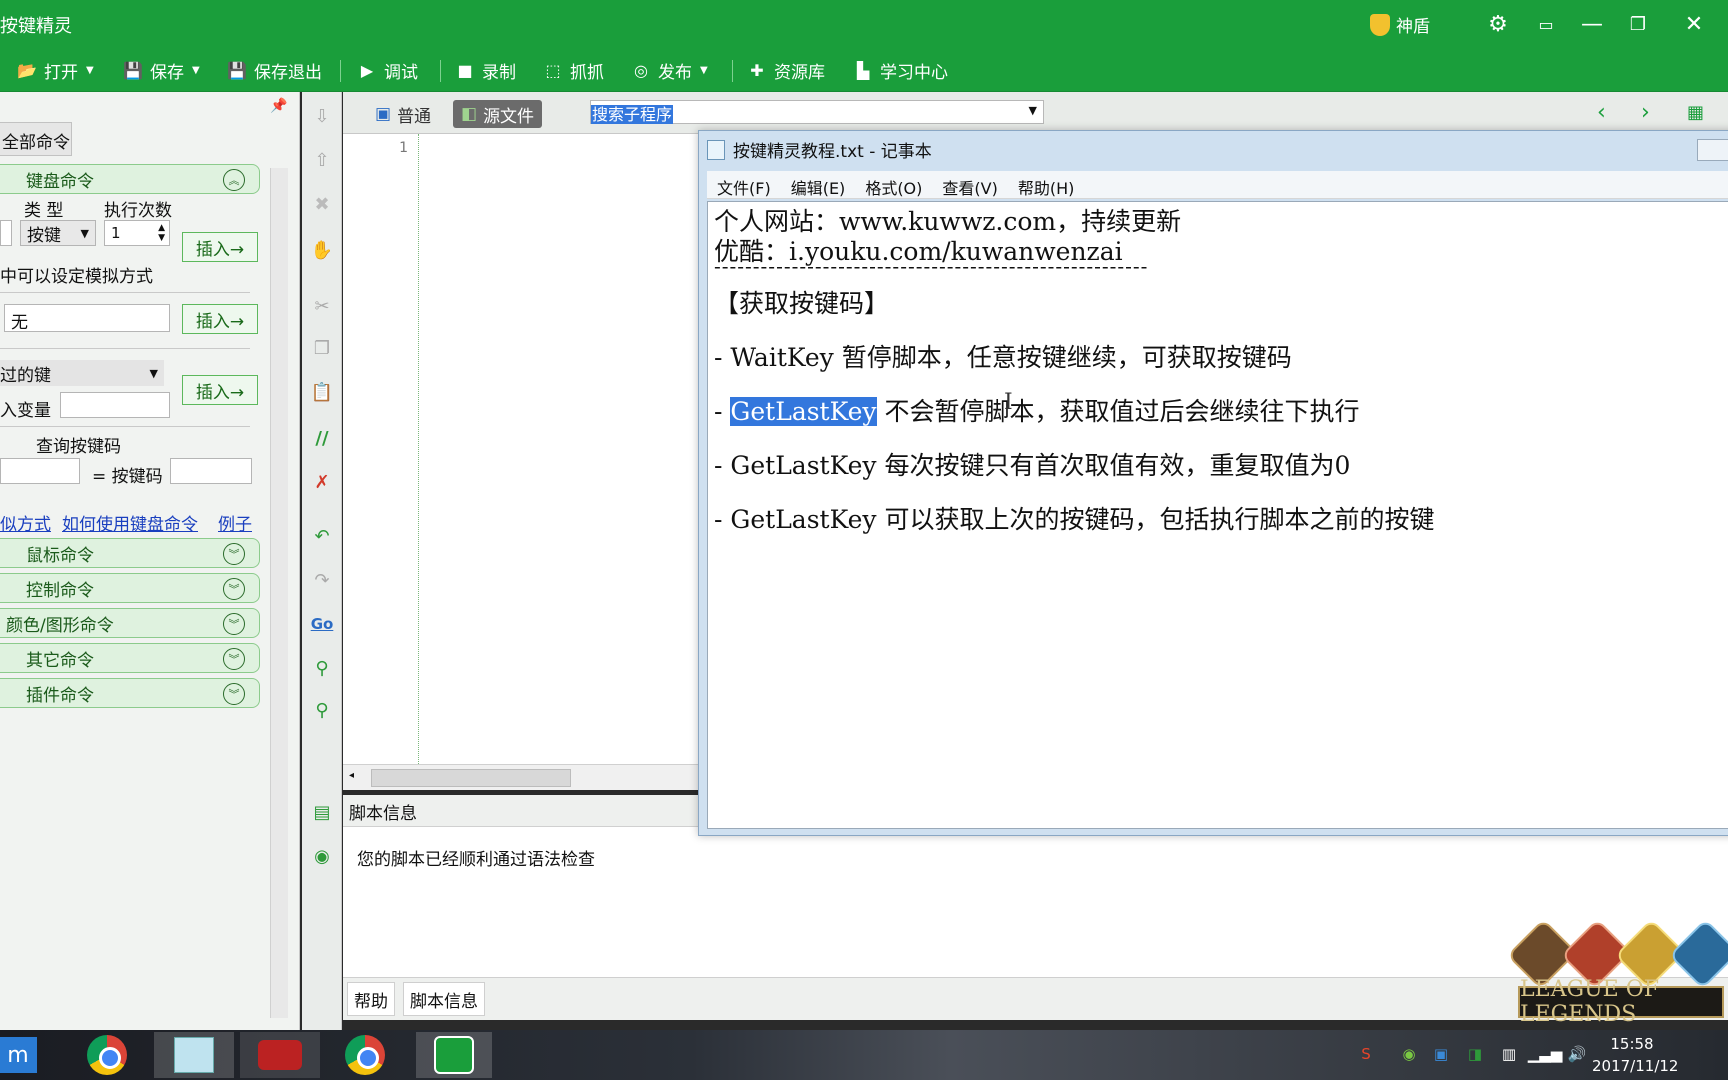  I want to click on copy-icon: ❐, so click(322, 348).